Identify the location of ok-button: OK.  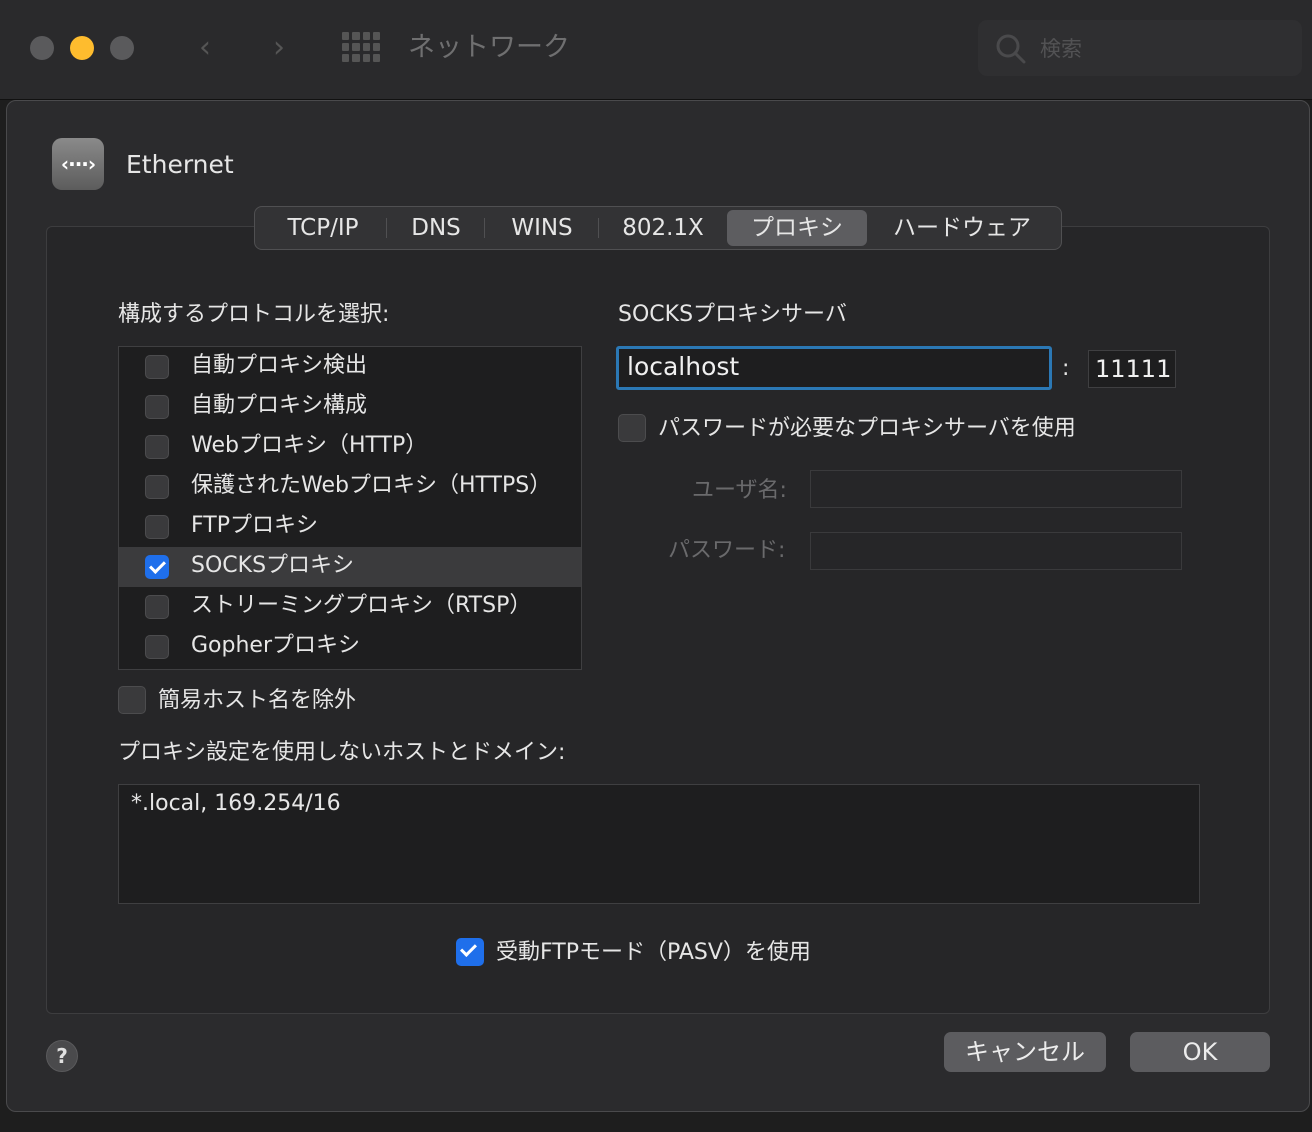
(1200, 1052).